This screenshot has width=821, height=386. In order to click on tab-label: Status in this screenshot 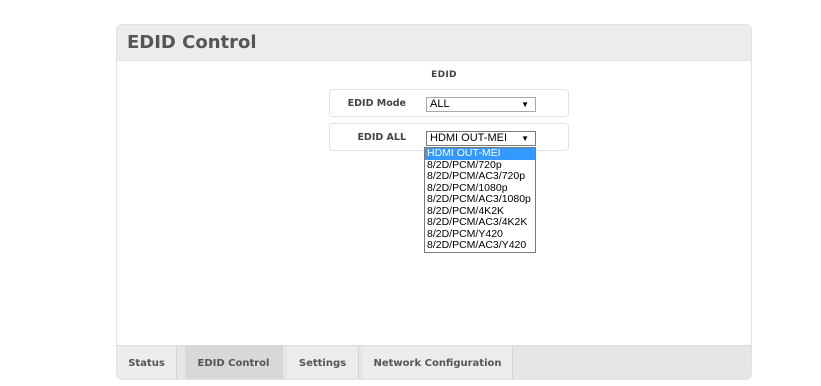, I will do `click(146, 363)`.